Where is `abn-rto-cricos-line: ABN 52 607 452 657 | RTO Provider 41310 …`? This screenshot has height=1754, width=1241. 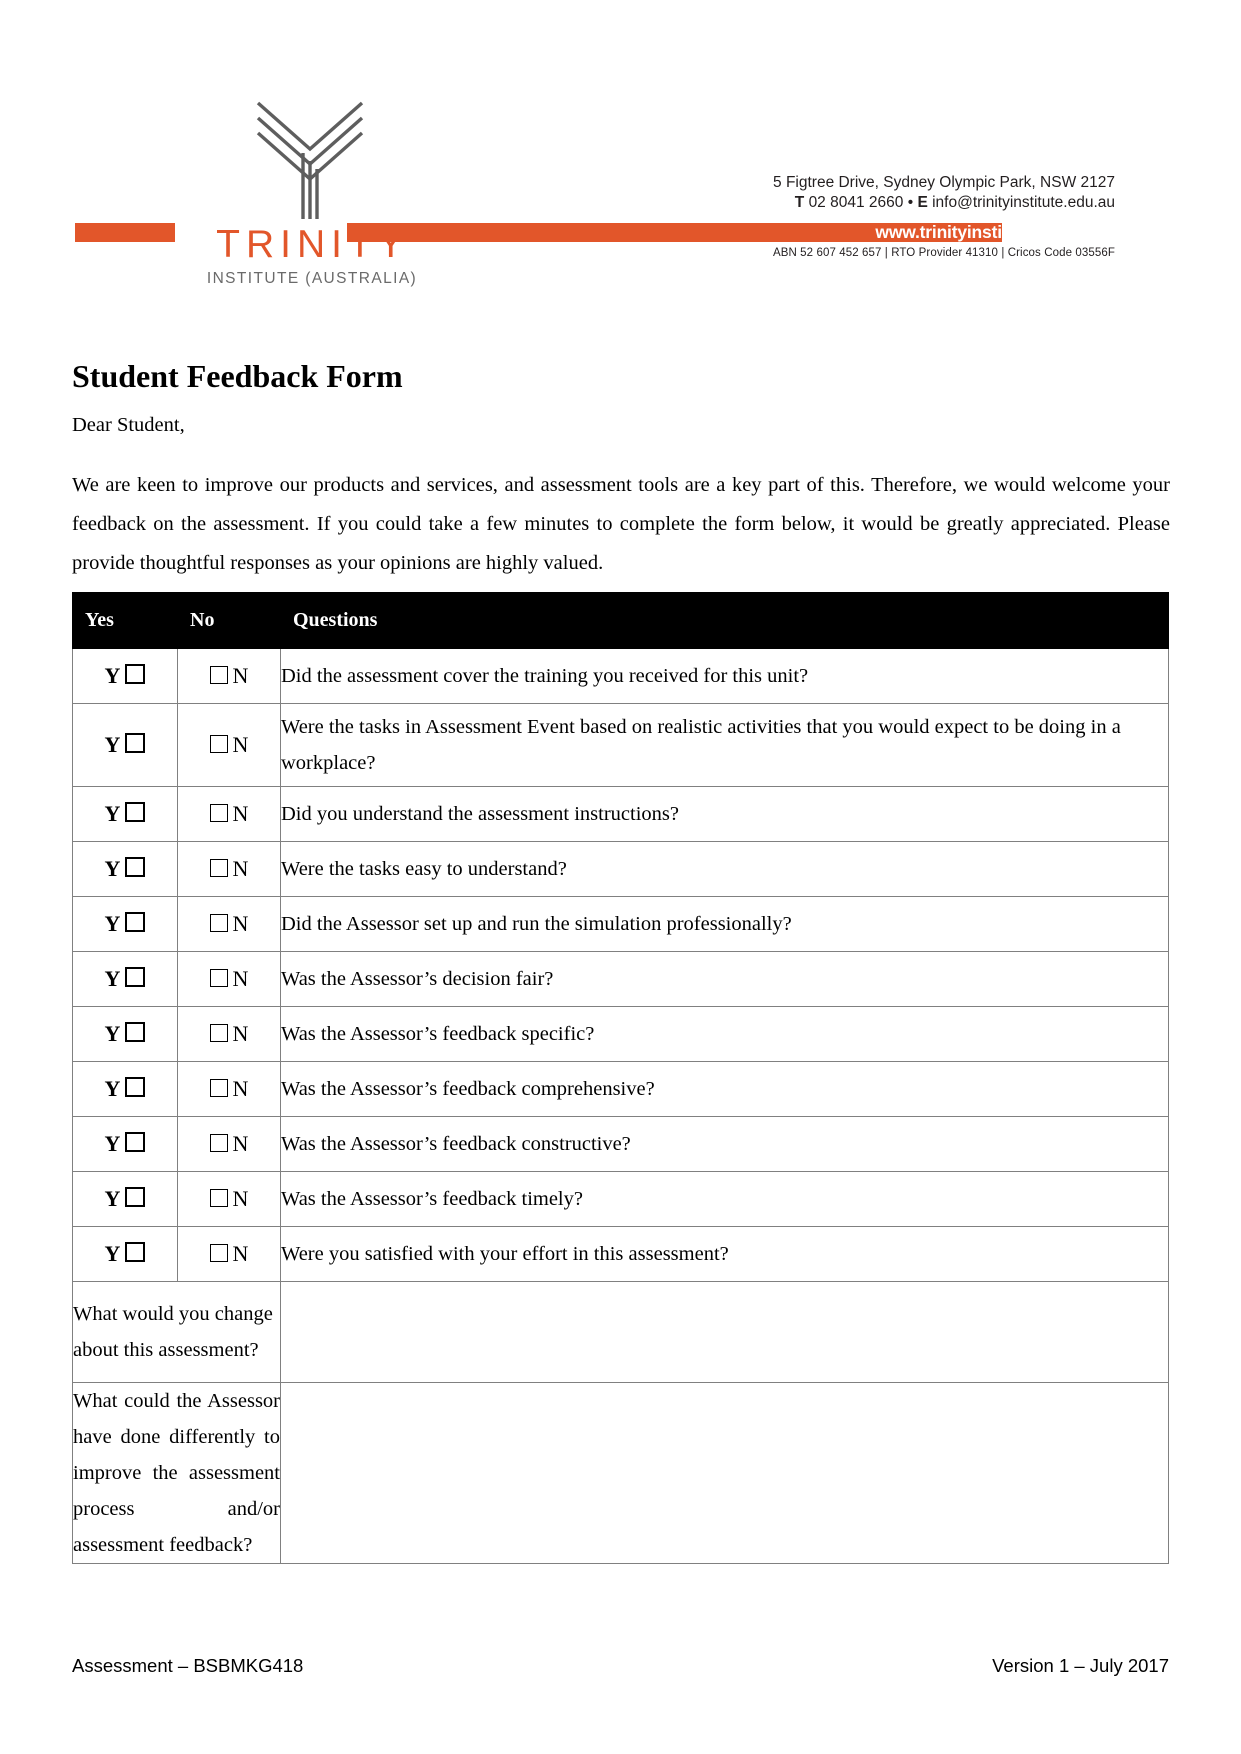 abn-rto-cricos-line: ABN 52 607 452 657 | RTO Provider 41310 … is located at coordinates (943, 253).